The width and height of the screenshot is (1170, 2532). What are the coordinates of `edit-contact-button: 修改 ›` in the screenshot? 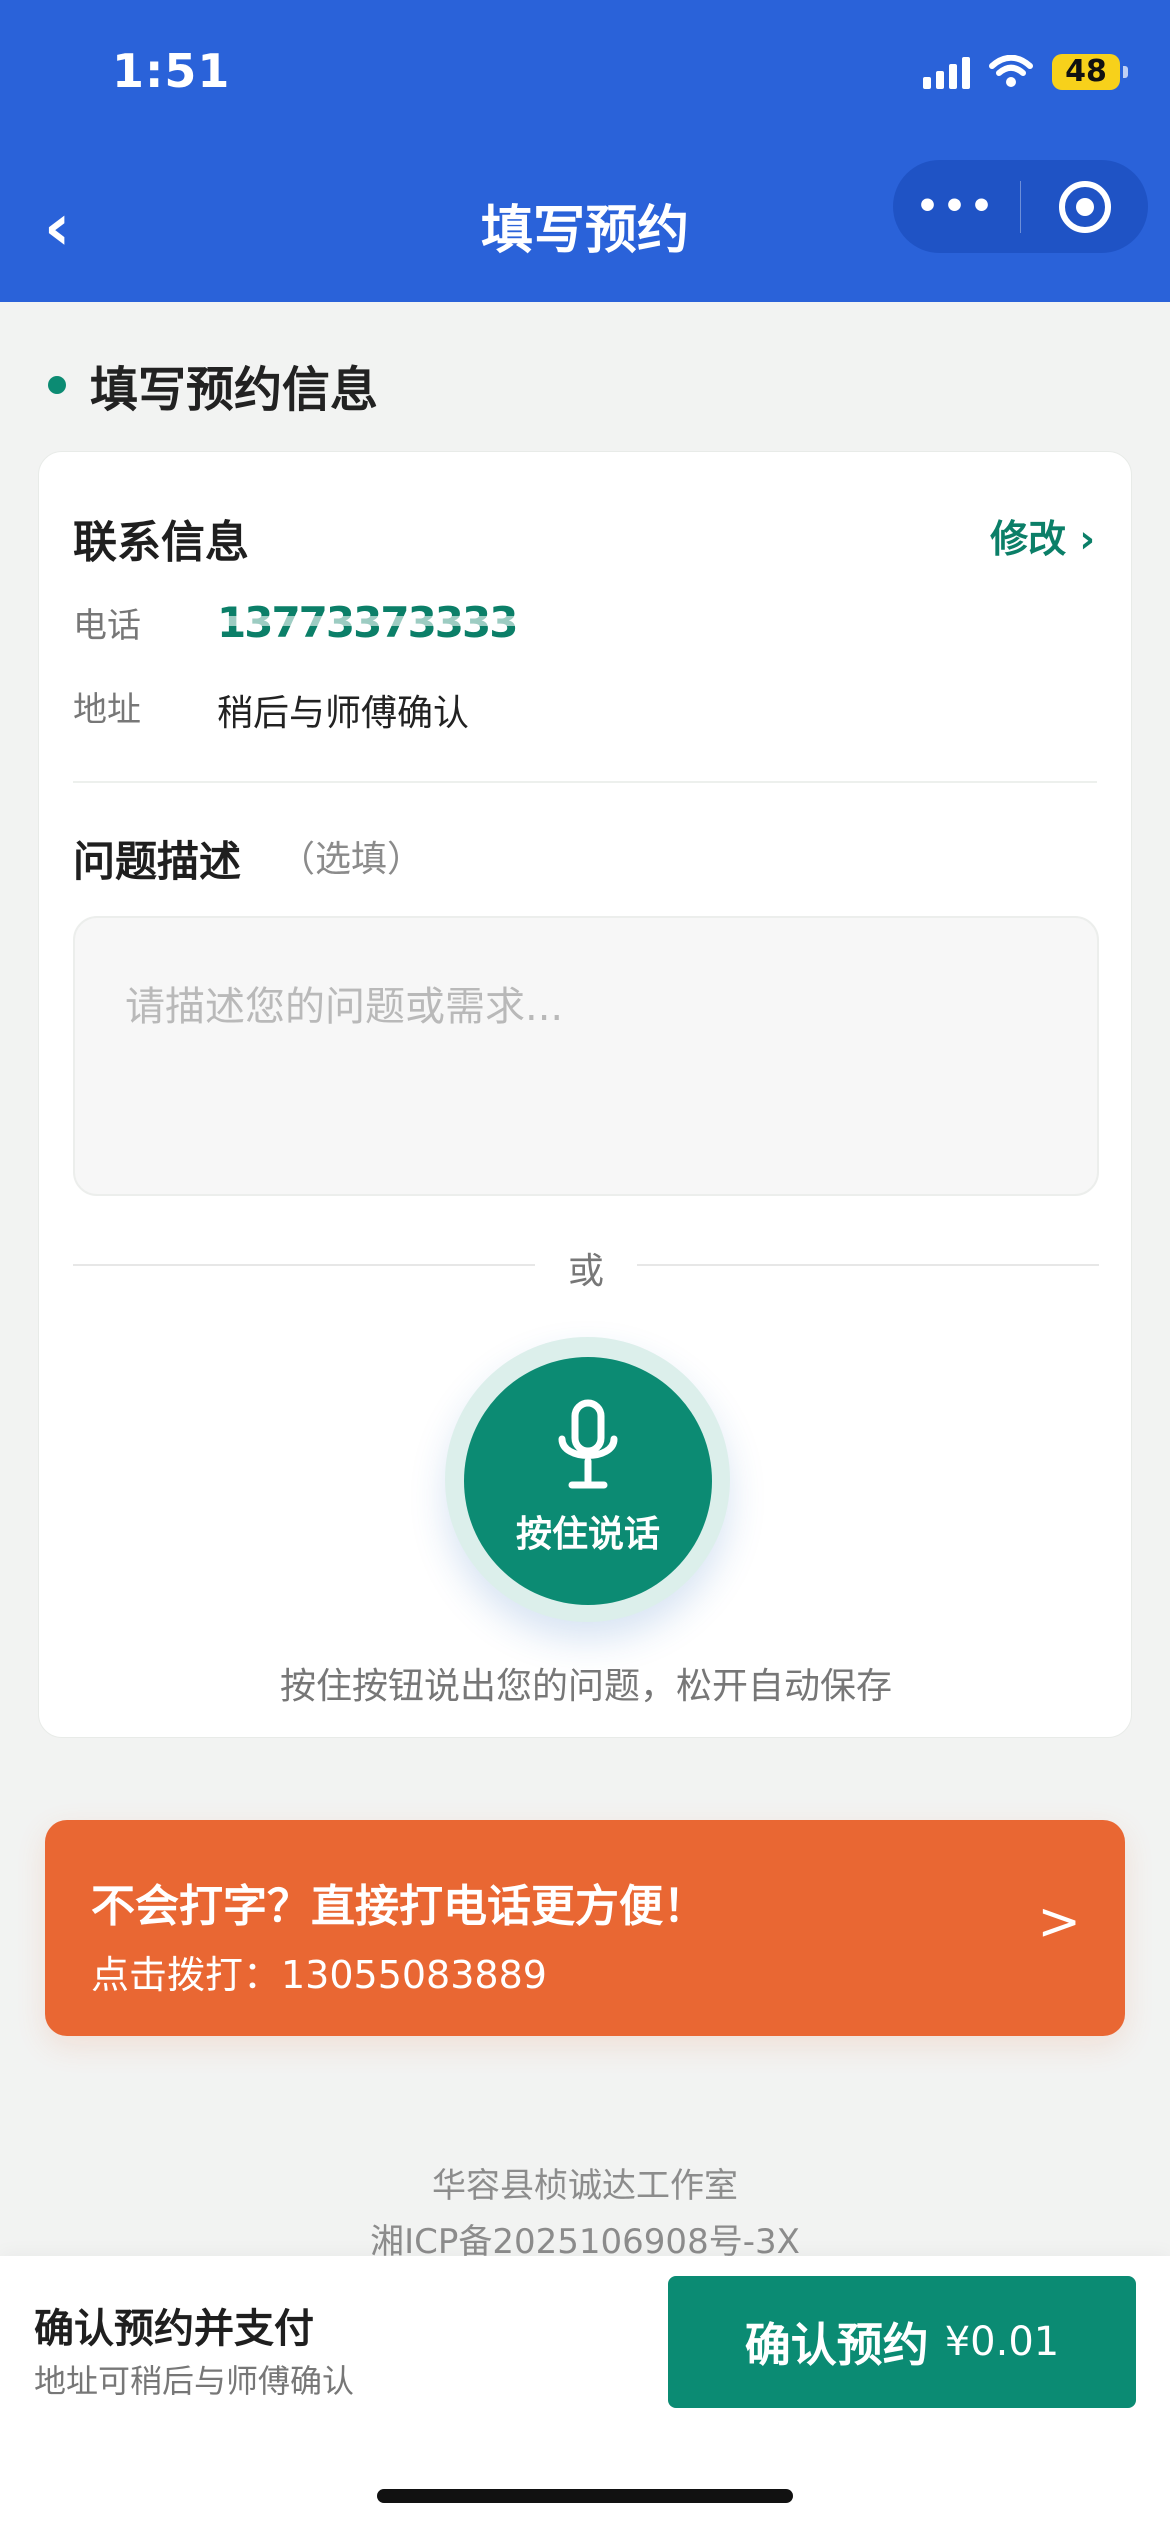 It's located at (1042, 535).